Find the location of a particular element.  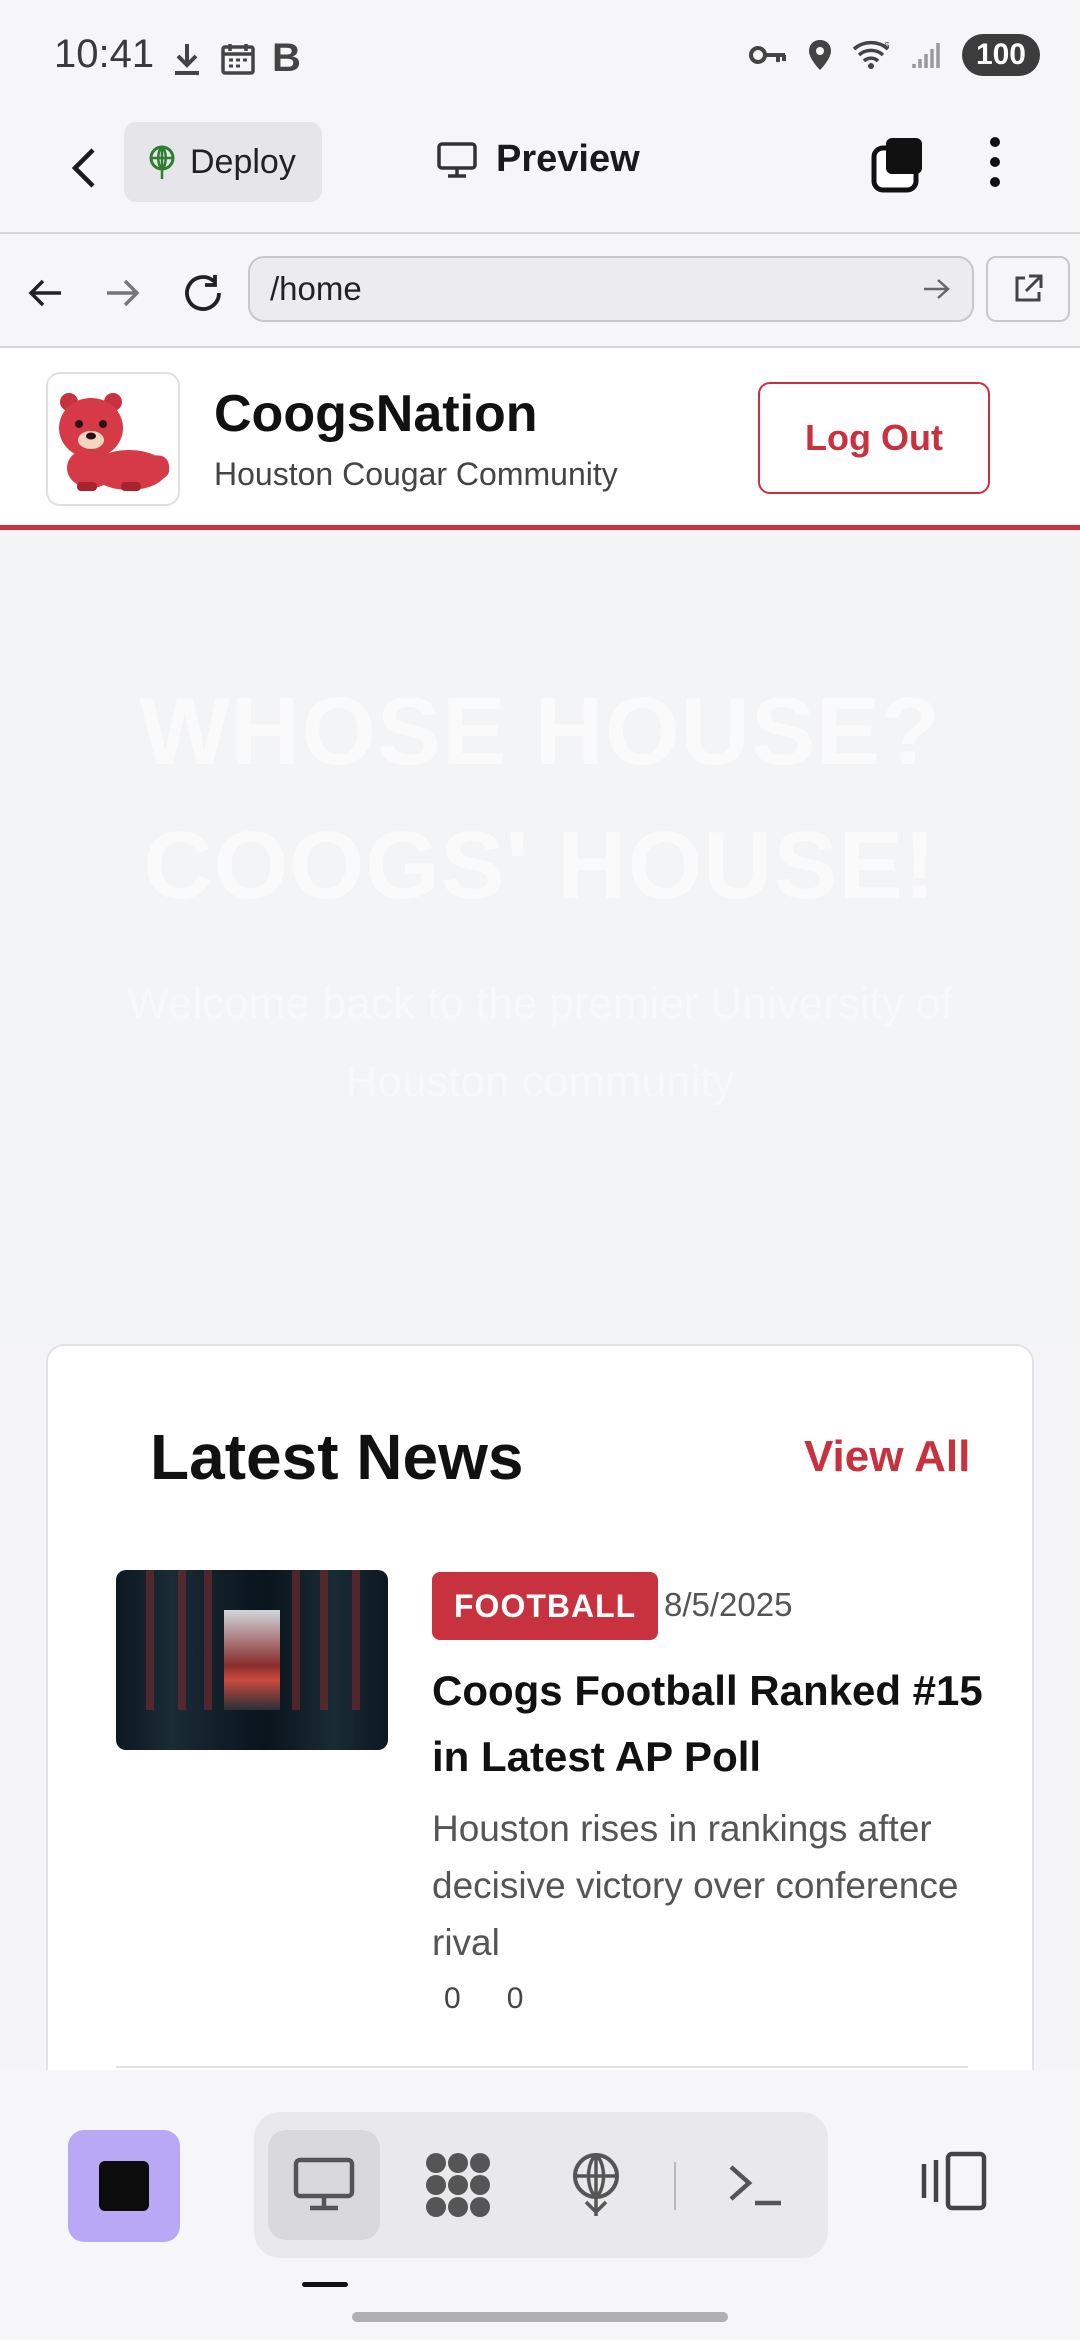

reload-button is located at coordinates (203, 293).